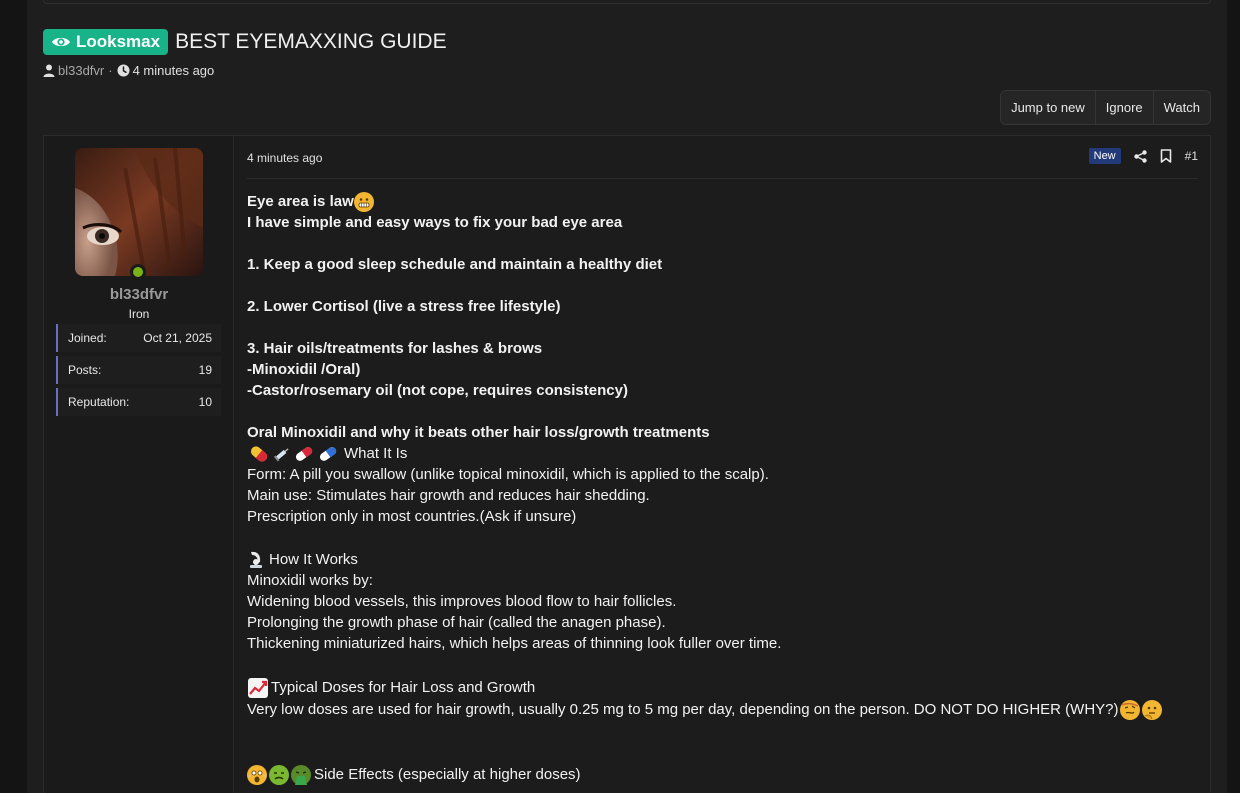 This screenshot has height=793, width=1240. What do you see at coordinates (1129, 709) in the screenshot?
I see `woozy-face-emoji-icon` at bounding box center [1129, 709].